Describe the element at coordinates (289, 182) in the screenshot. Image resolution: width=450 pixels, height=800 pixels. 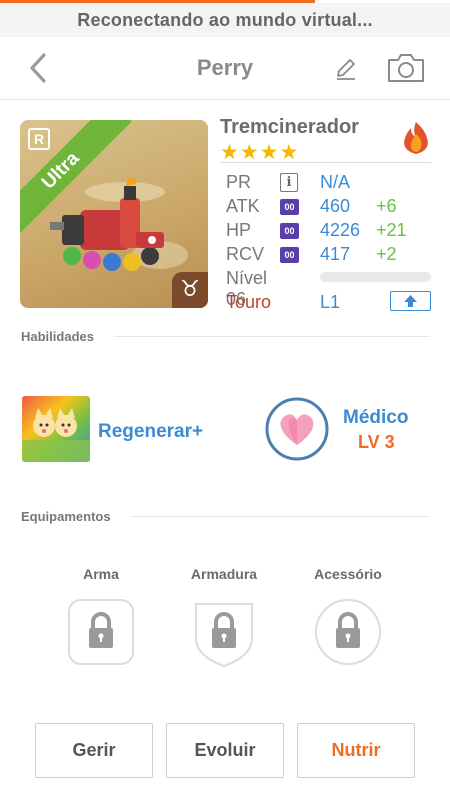
I see `info-icon: i` at that location.